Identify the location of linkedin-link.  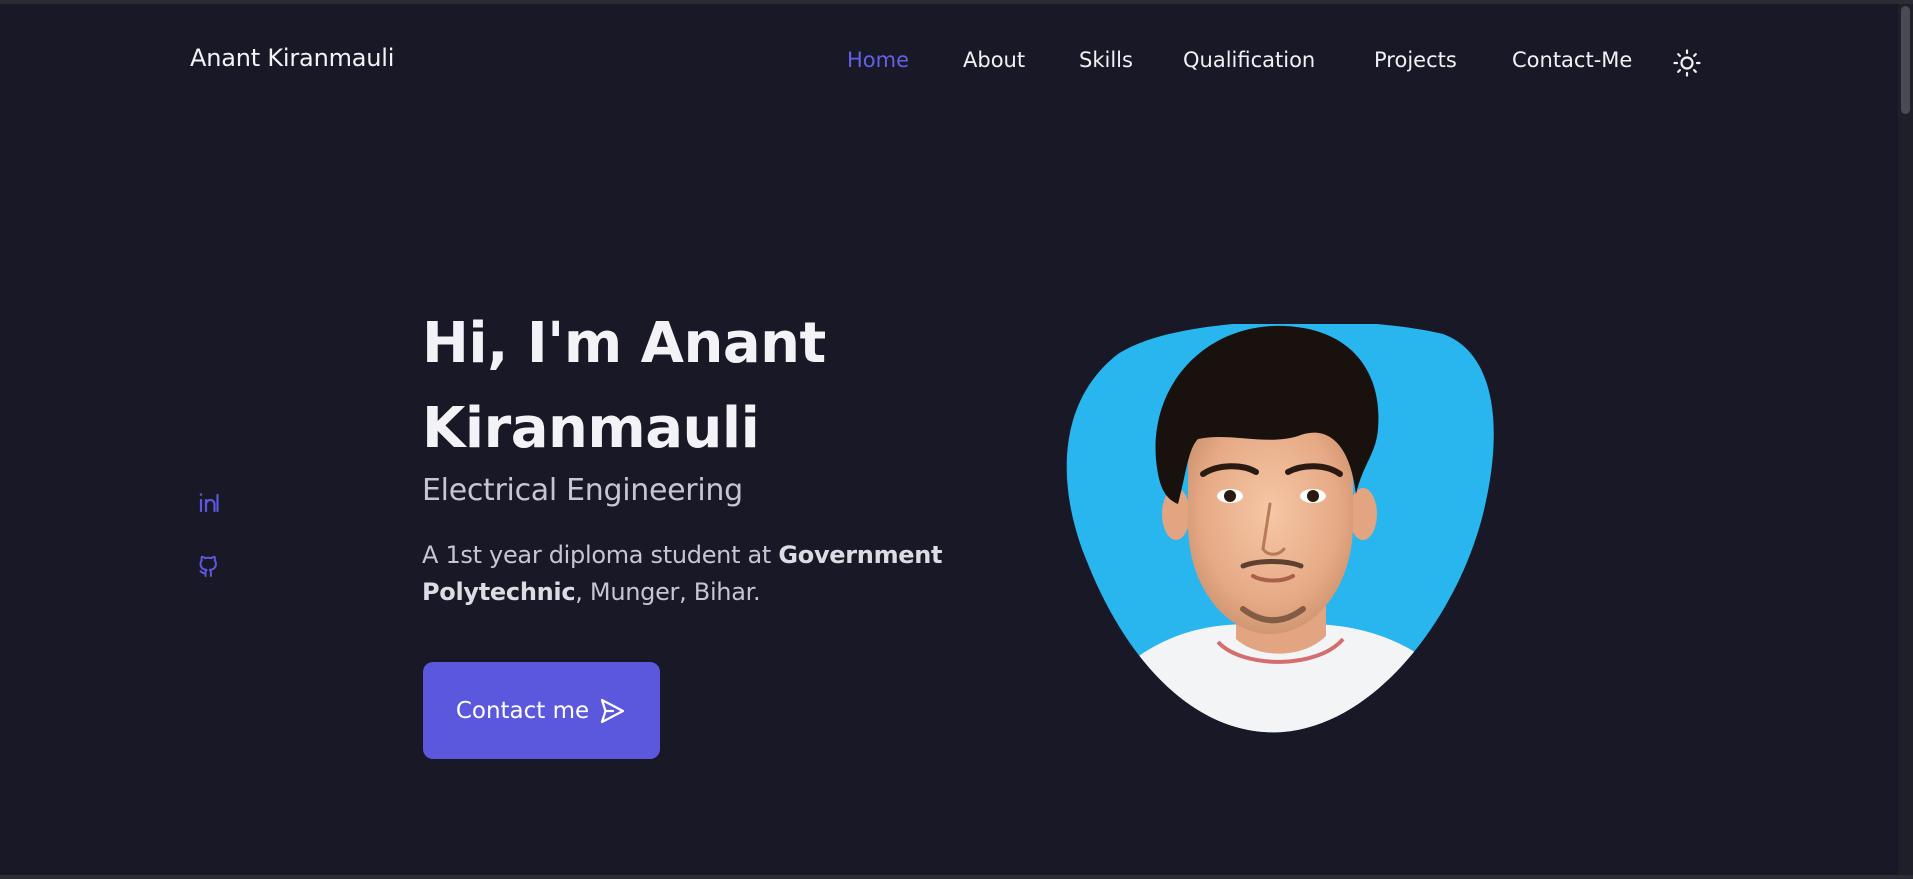
(209, 502).